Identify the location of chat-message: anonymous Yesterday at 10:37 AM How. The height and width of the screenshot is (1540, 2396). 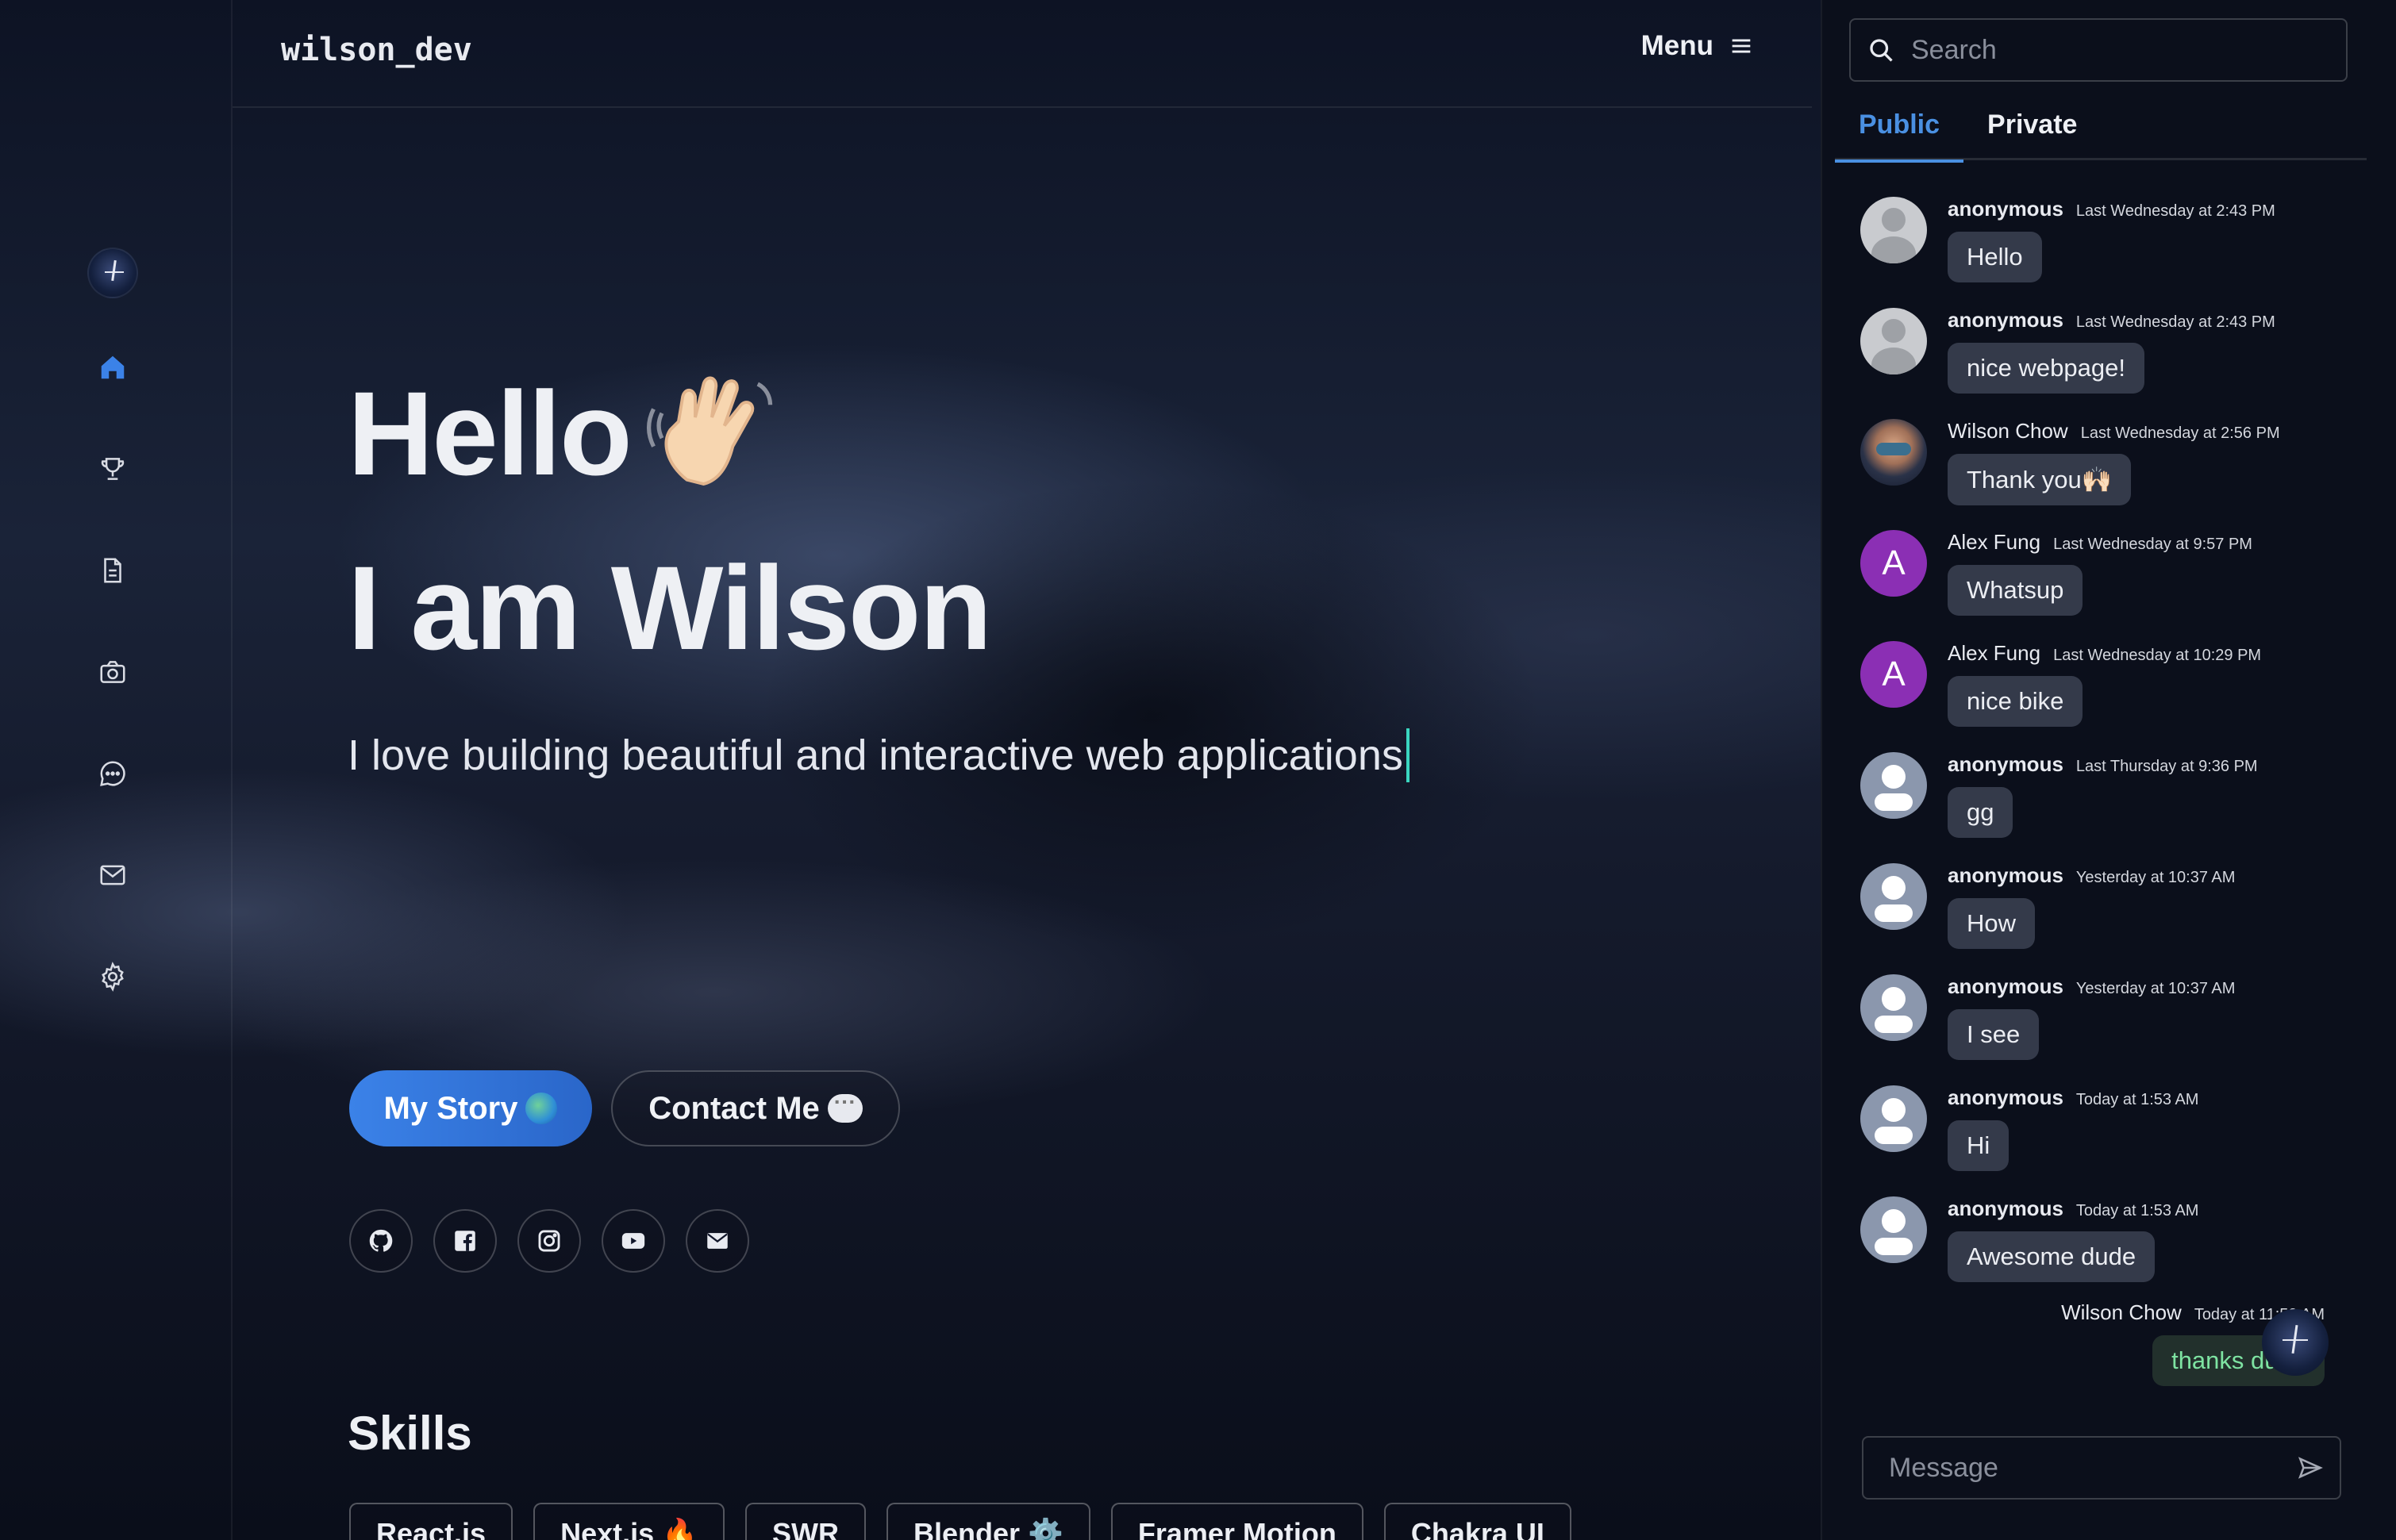
(2047, 906).